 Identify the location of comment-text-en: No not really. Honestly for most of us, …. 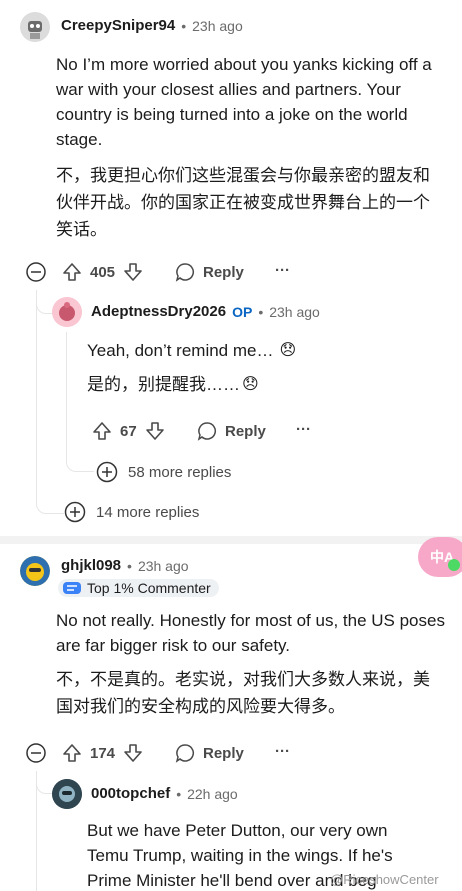
(250, 633).